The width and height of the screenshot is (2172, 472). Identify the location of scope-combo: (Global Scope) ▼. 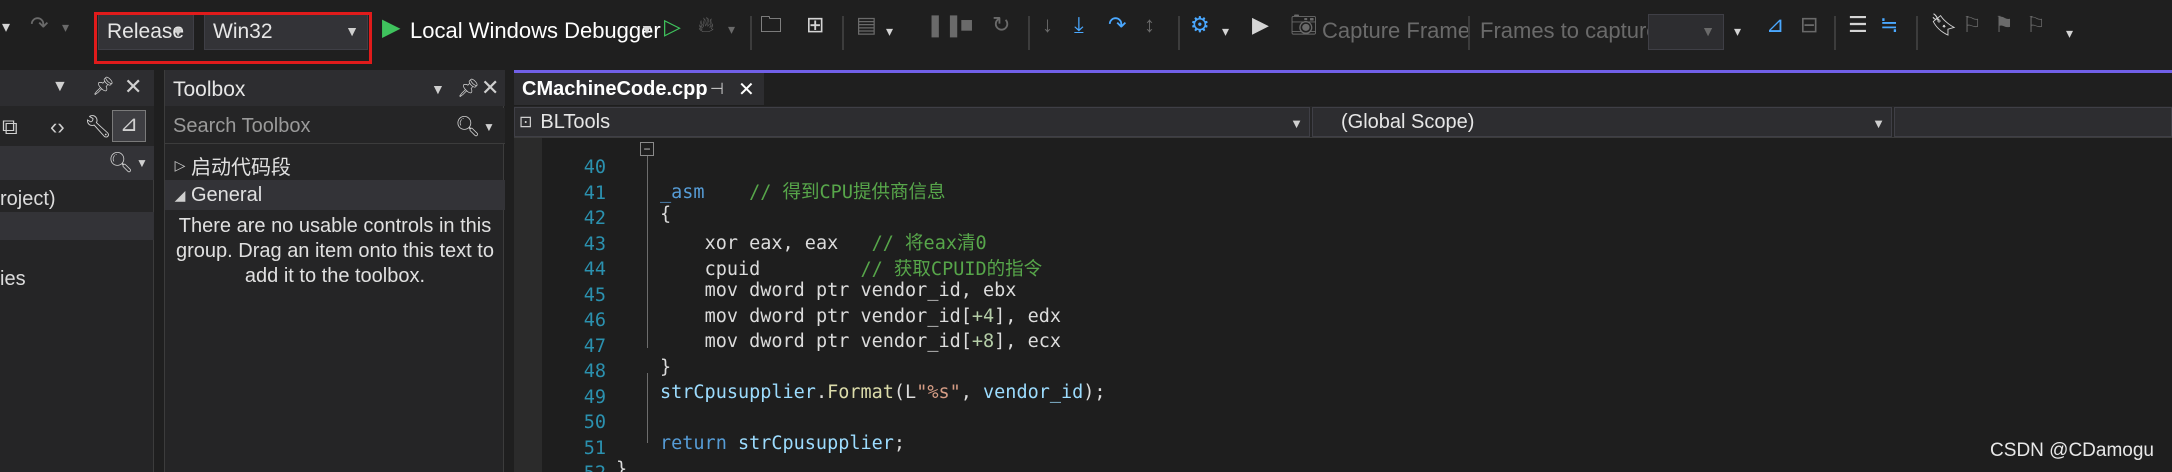
(1602, 122).